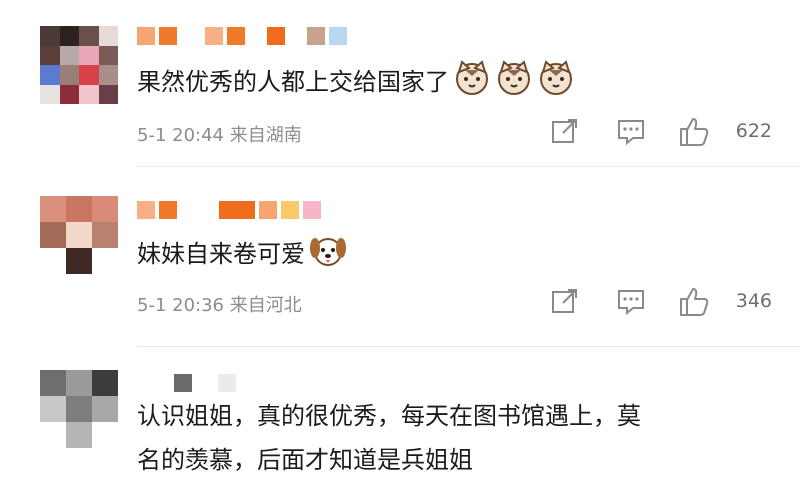 The image size is (800, 488). I want to click on comment-location: 来自湖南, so click(265, 135).